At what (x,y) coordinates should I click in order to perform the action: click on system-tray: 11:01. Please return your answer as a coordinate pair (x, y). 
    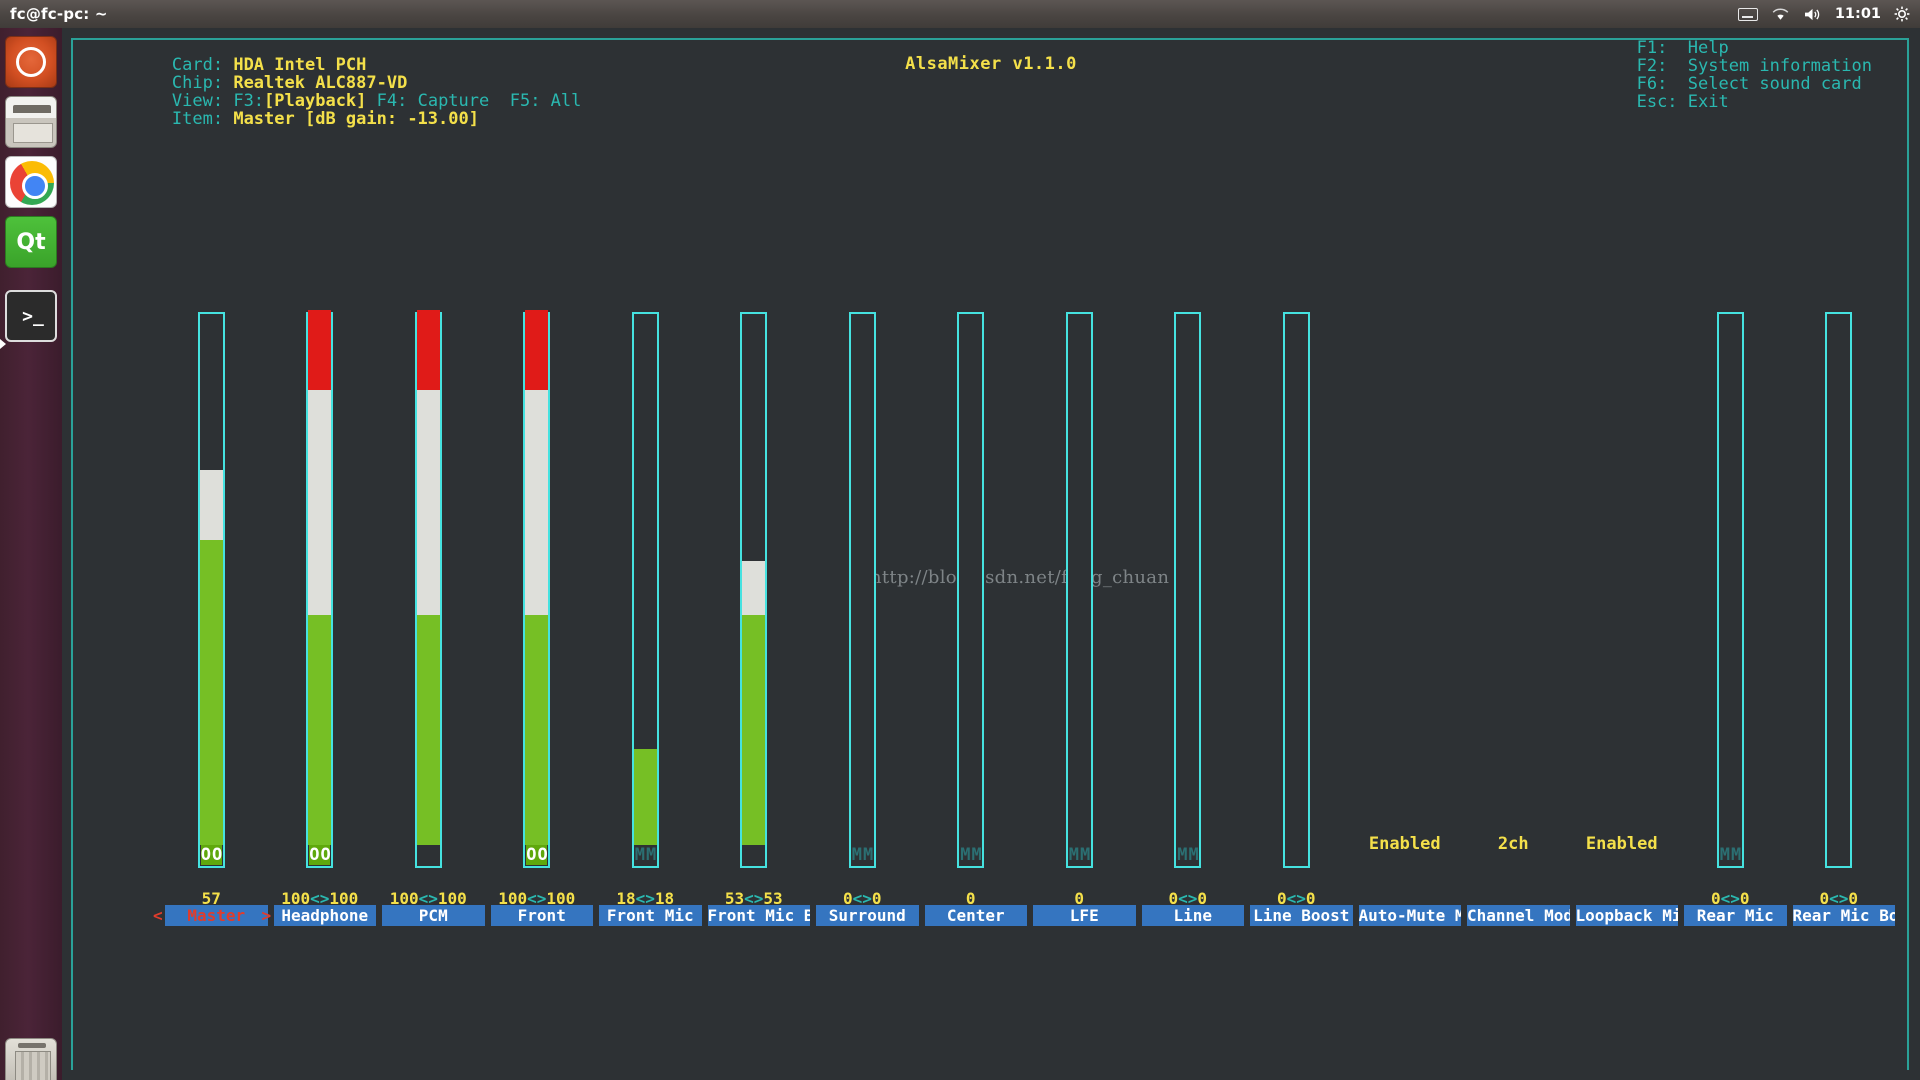
    Looking at the image, I should click on (1828, 14).